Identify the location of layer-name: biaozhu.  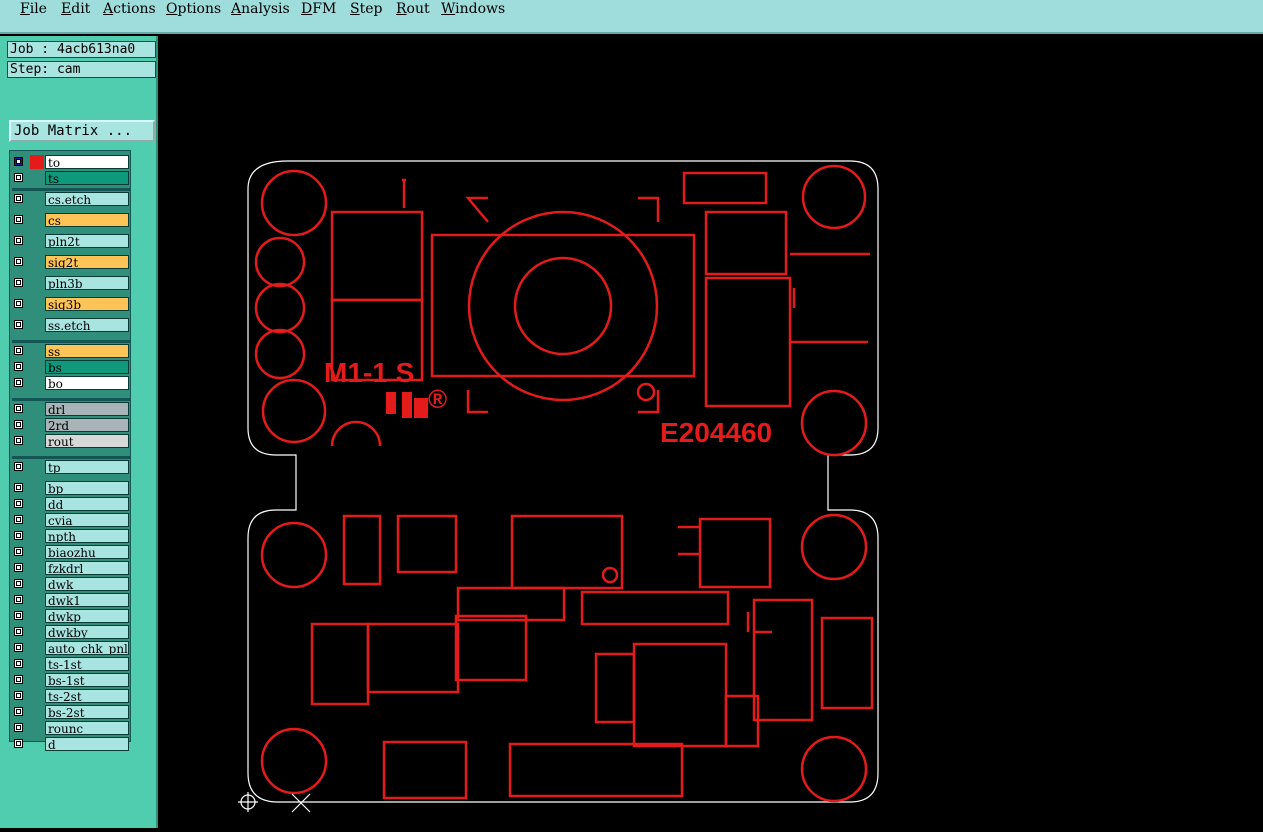
(87, 552).